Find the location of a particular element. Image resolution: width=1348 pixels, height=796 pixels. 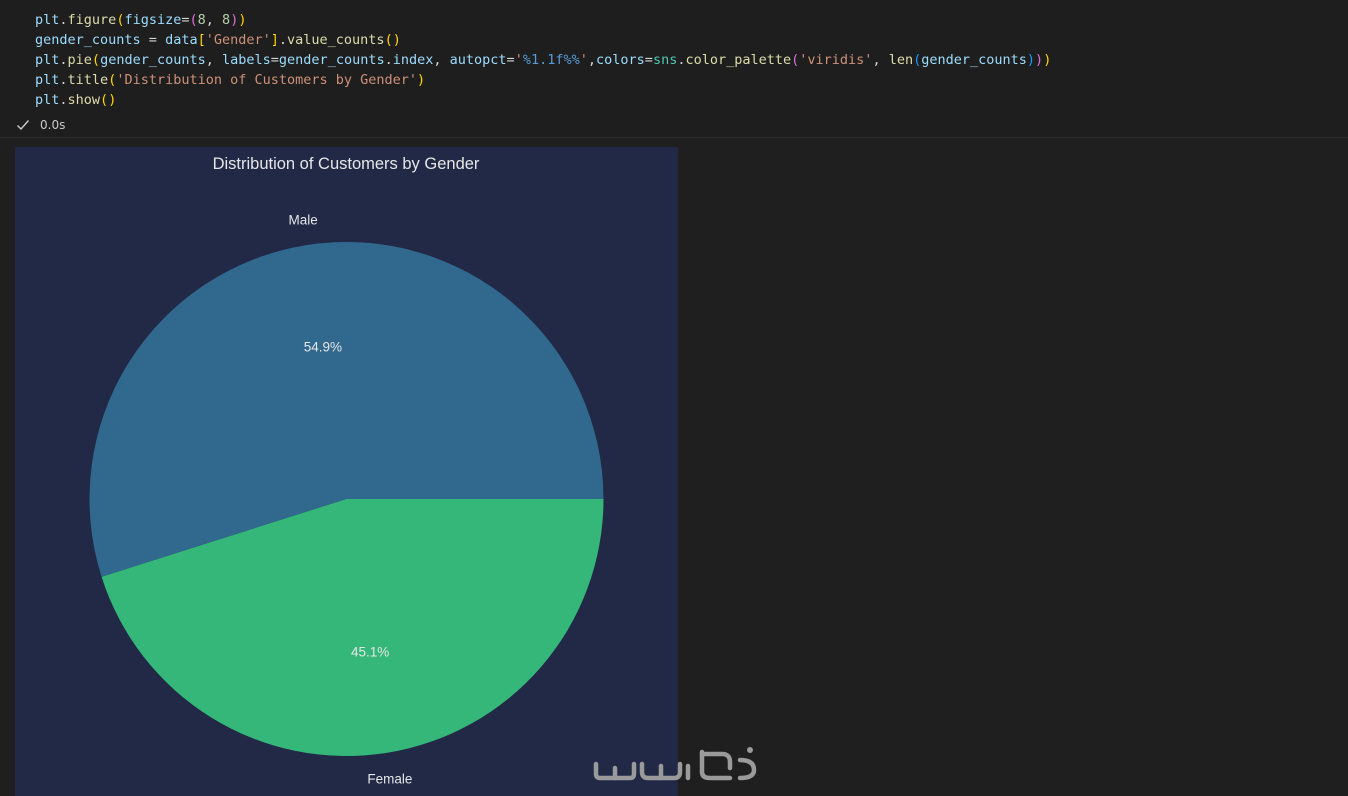

code-line: plt.show() is located at coordinates (543, 100).